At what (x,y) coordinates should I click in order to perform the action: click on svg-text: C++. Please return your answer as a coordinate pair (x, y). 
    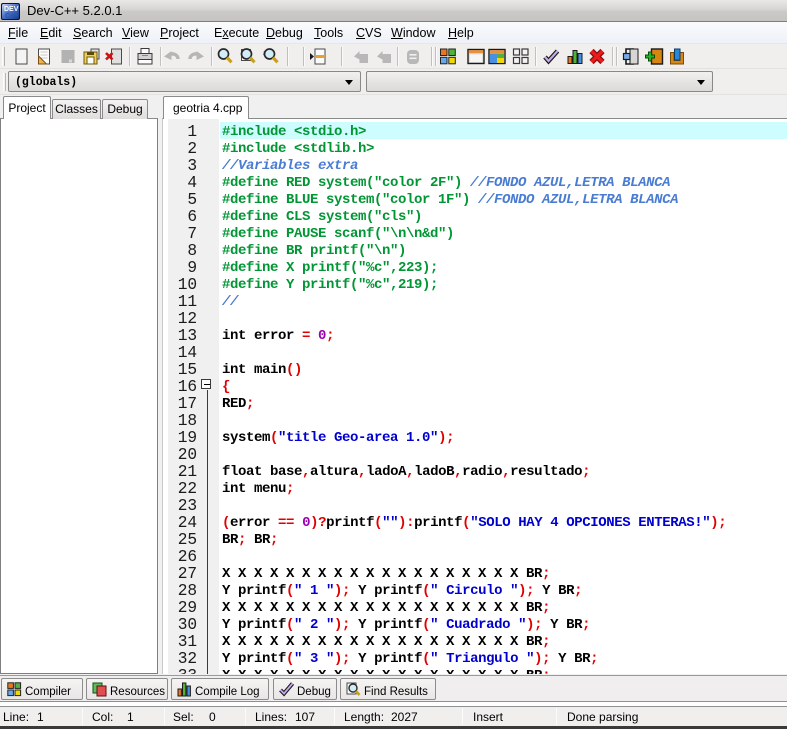
    Looking at the image, I should click on (11, 16).